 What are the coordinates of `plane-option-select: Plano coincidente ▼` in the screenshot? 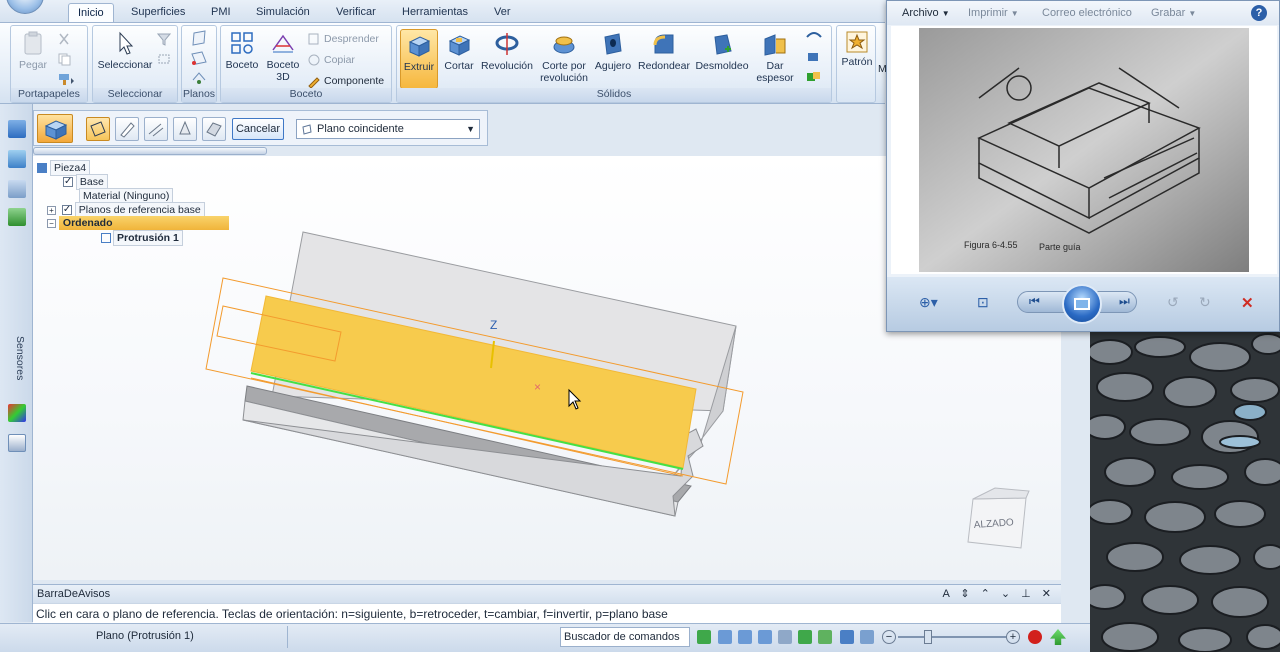 It's located at (388, 129).